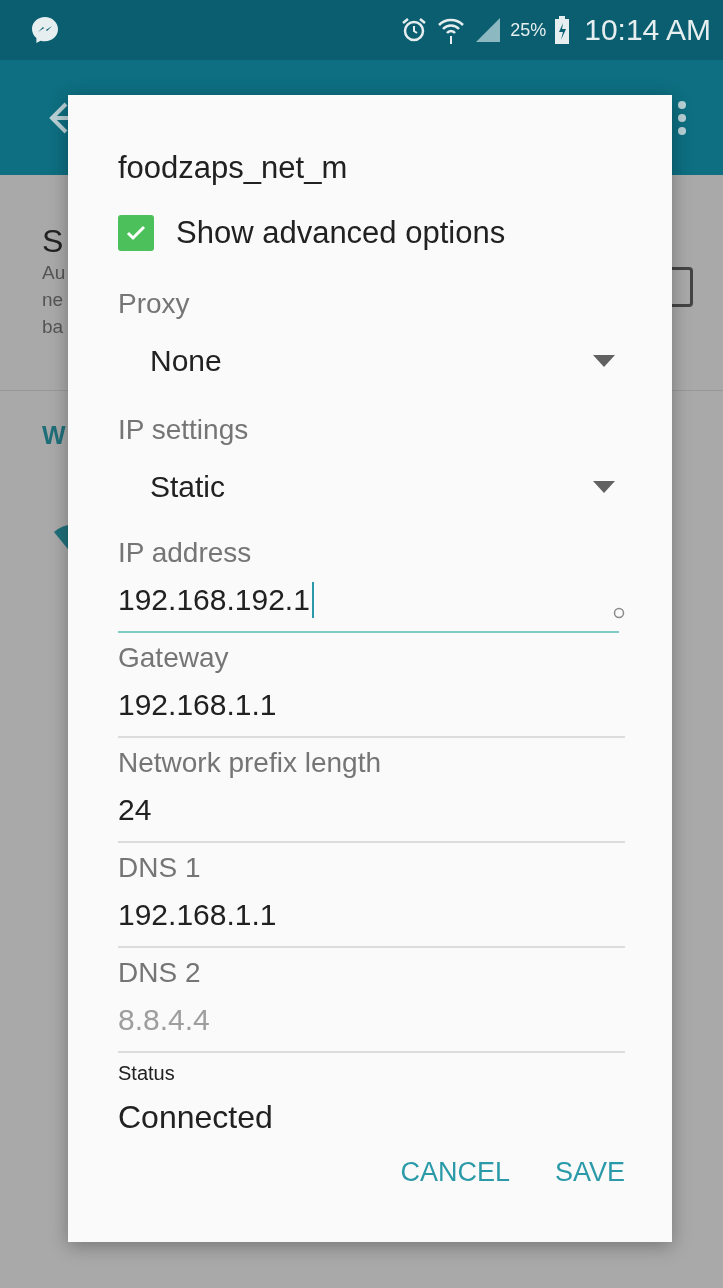 Image resolution: width=723 pixels, height=1288 pixels. I want to click on list-header: W, so click(54, 435).